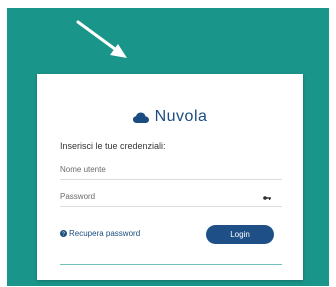  What do you see at coordinates (171, 170) in the screenshot?
I see `username-field` at bounding box center [171, 170].